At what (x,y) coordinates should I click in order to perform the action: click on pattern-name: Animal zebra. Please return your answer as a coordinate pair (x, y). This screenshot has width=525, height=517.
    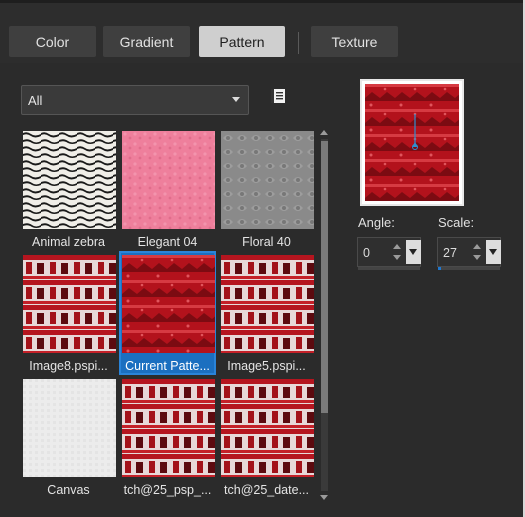
    Looking at the image, I should click on (68, 242).